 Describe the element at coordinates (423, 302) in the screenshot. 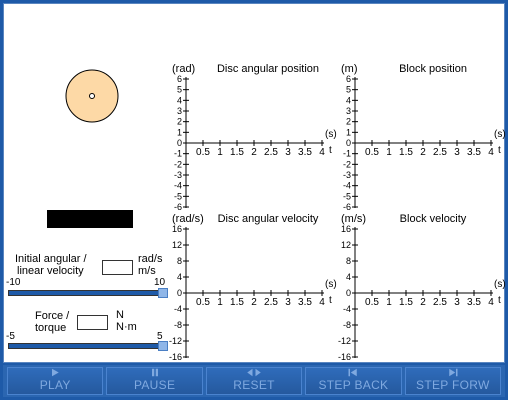

I see `graph-x-tick-label: 2` at that location.